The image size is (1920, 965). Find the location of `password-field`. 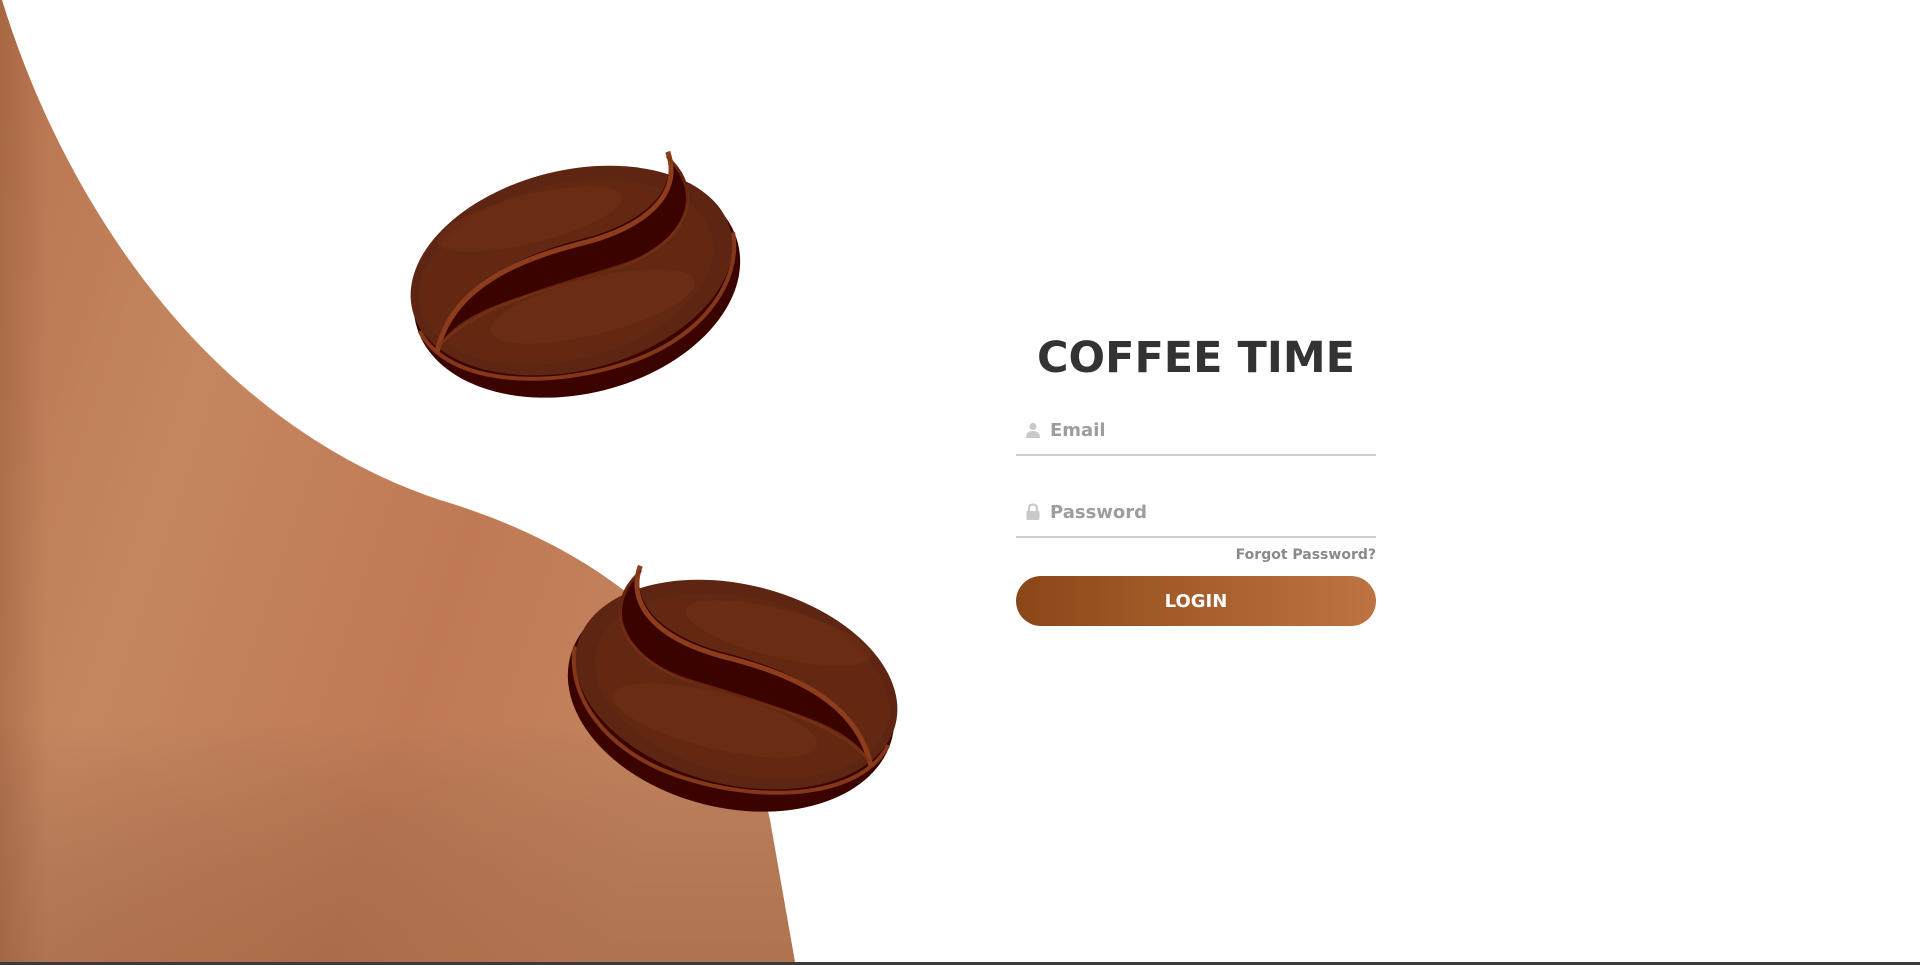

password-field is located at coordinates (1196, 513).